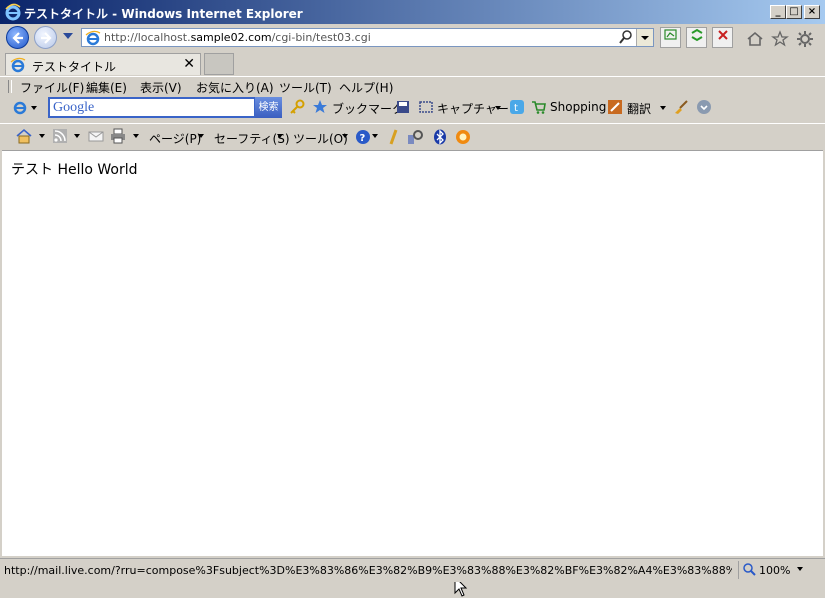 This screenshot has height=598, width=825. Describe the element at coordinates (440, 137) in the screenshot. I see `bluetooth-icon` at that location.